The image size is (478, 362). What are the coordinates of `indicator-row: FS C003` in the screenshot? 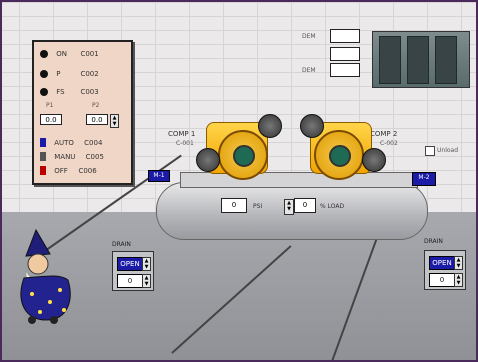 It's located at (69, 92).